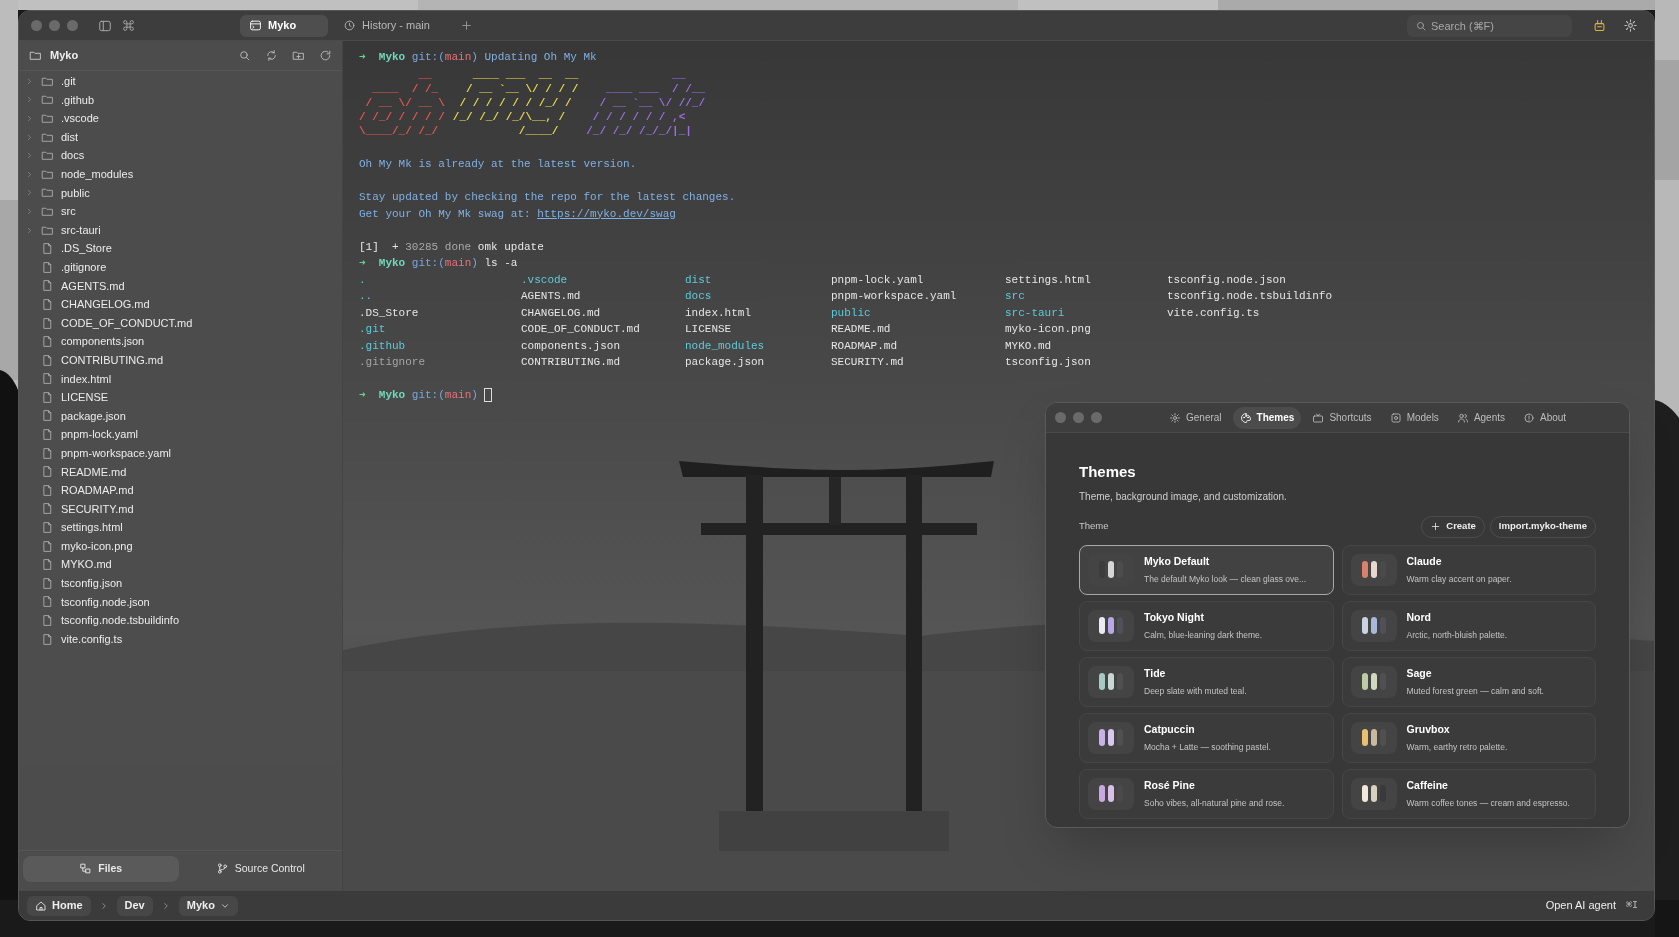 The height and width of the screenshot is (937, 1679). What do you see at coordinates (1457, 747) in the screenshot?
I see `theme-description: Warm, earthy retro palette.` at bounding box center [1457, 747].